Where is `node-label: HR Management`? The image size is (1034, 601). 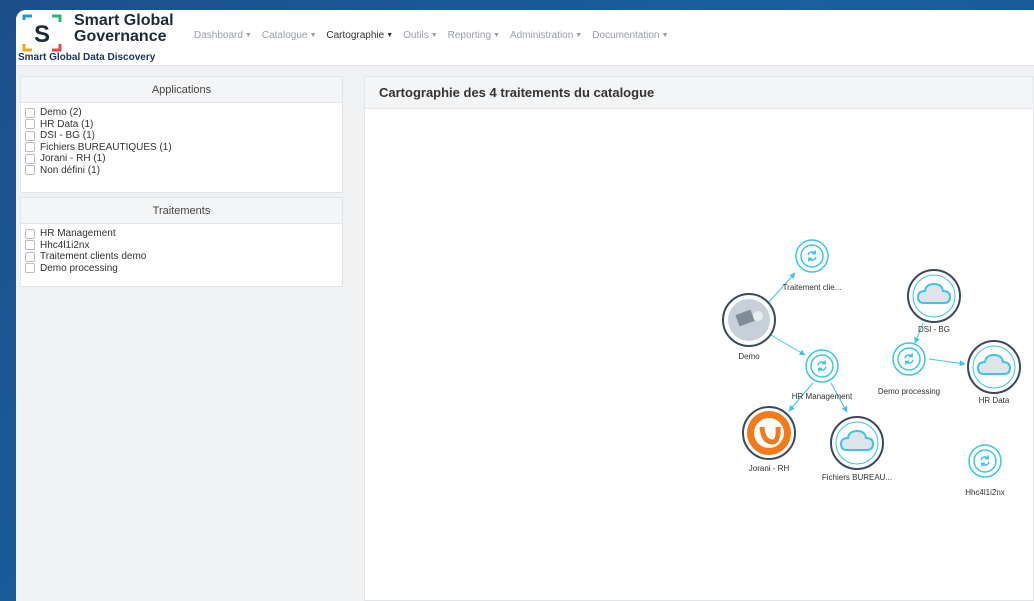
node-label: HR Management is located at coordinates (822, 396).